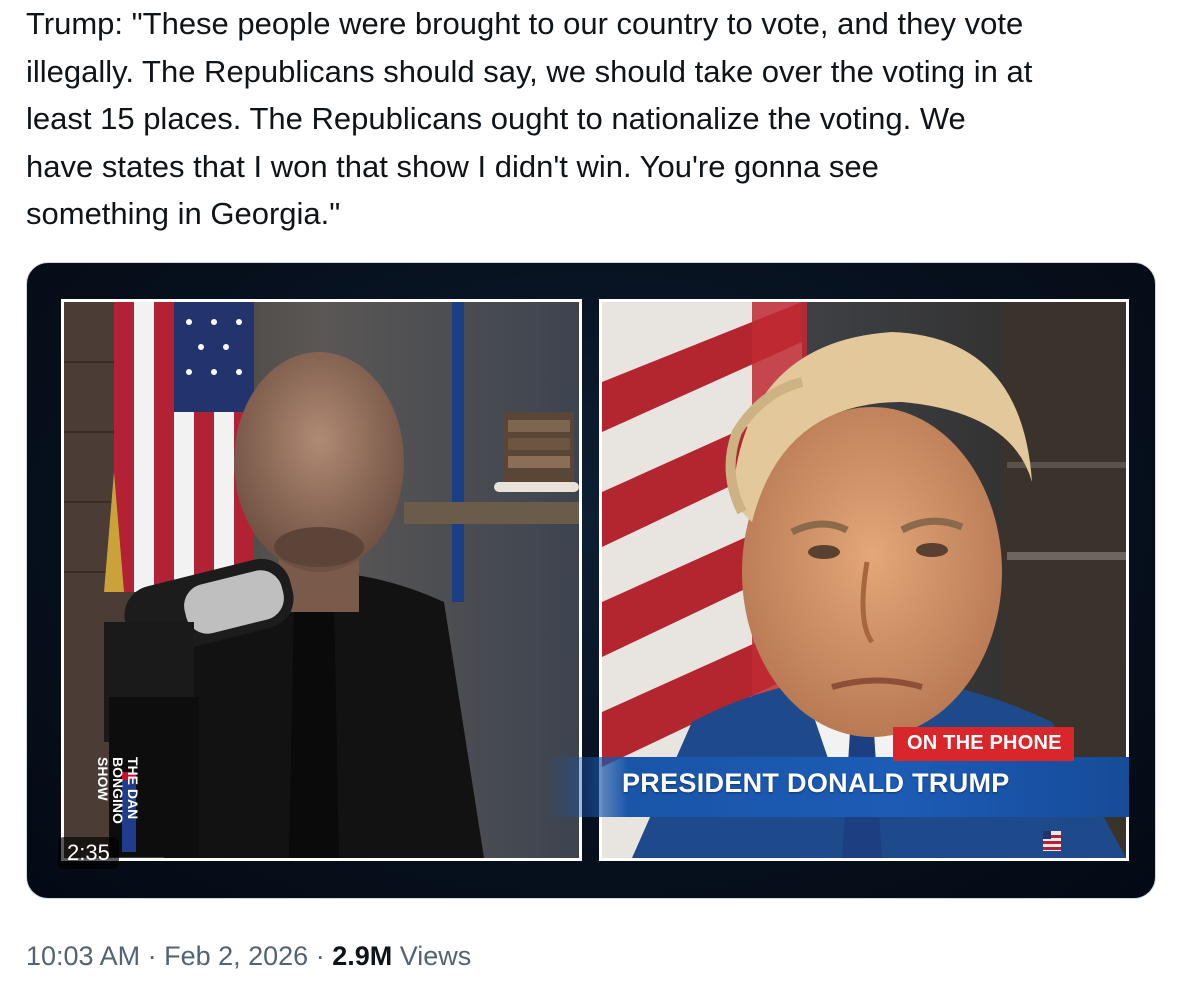 The image size is (1186, 982). I want to click on video-duration: 2:35, so click(88, 853).